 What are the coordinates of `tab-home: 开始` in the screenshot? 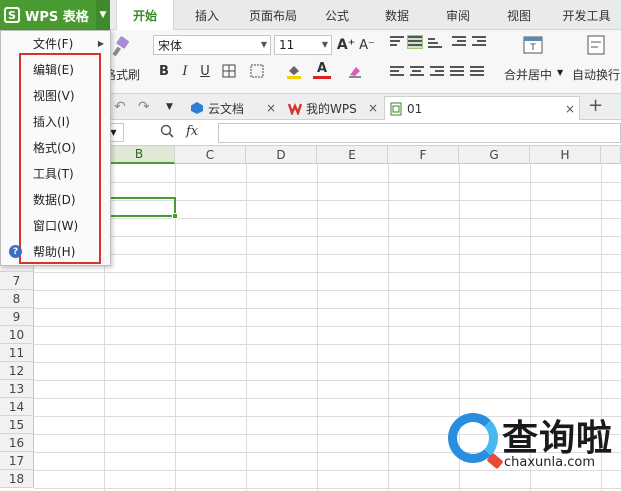 It's located at (145, 15).